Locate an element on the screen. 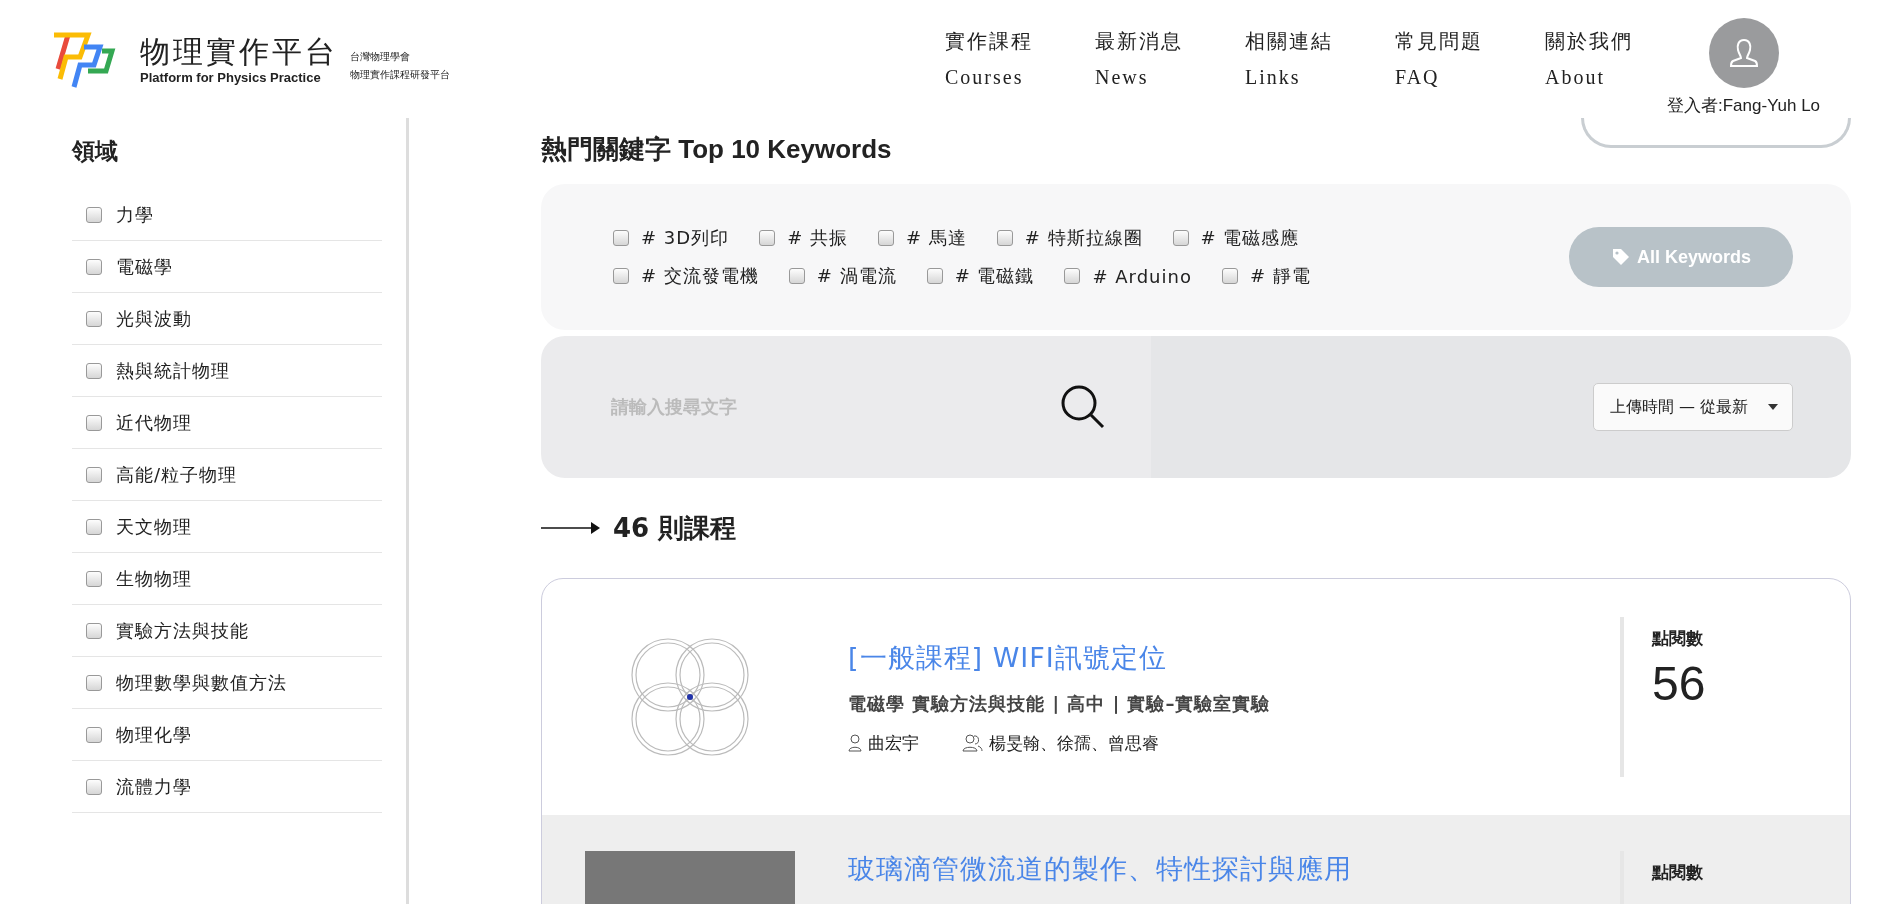 This screenshot has height=904, width=1894. sidebar-title: 領域 is located at coordinates (95, 151).